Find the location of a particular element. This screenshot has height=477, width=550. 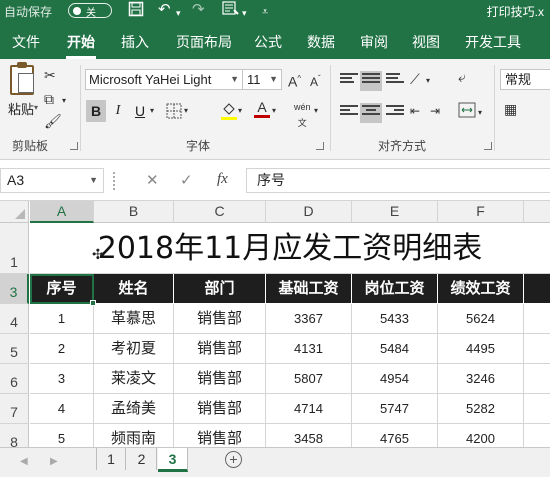

tab-review: 审阅 is located at coordinates (374, 42).